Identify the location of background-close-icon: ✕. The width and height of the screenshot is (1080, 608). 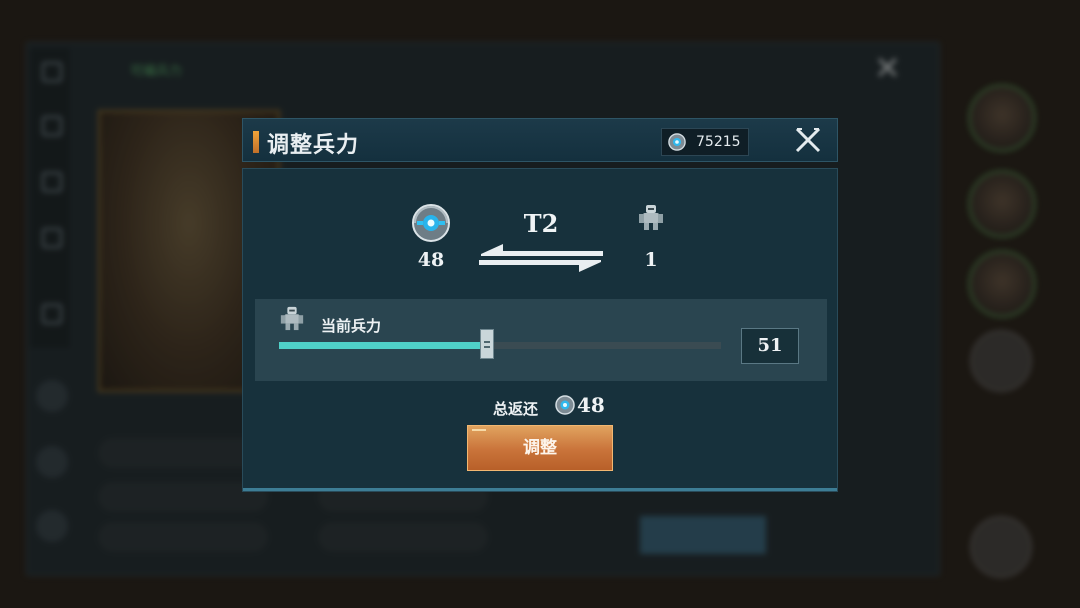
(887, 68).